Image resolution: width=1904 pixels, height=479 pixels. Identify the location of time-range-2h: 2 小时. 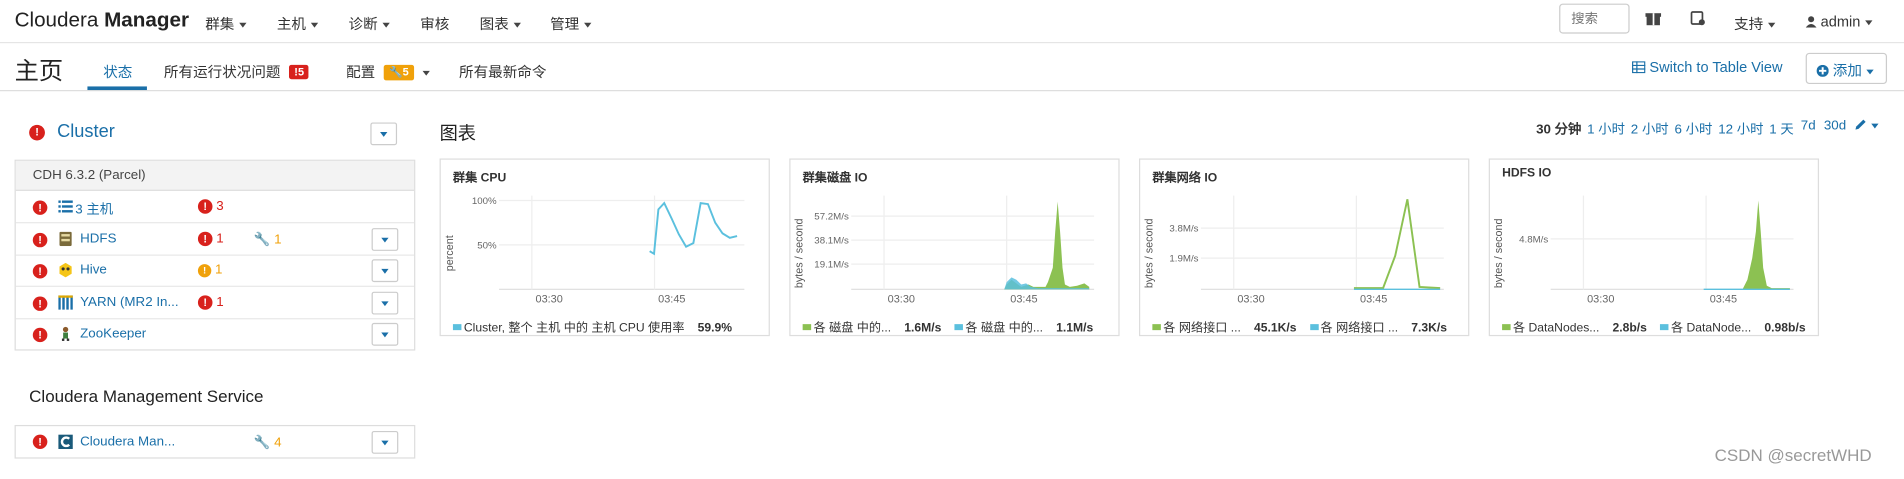
(1650, 128).